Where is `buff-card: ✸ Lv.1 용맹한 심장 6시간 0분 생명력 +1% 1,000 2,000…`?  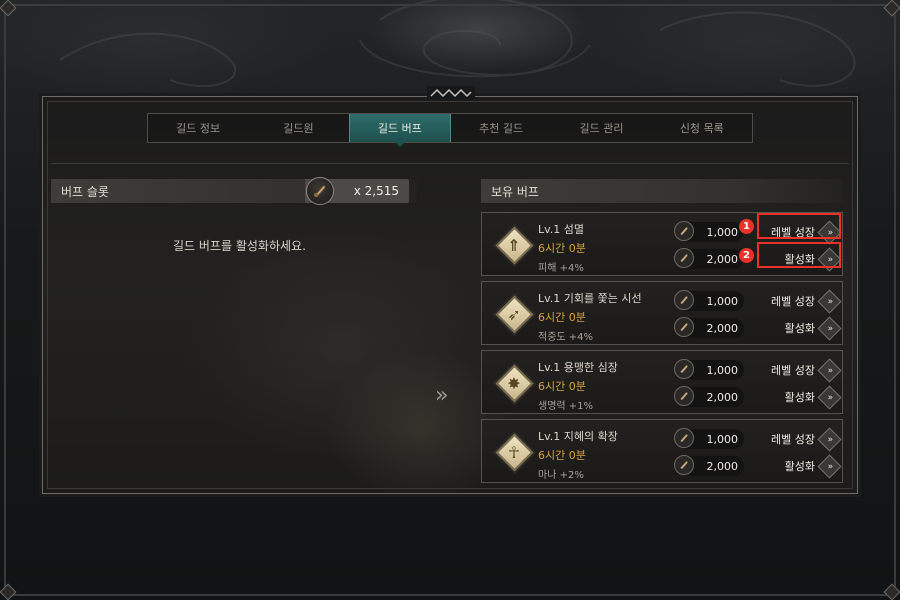 buff-card: ✸ Lv.1 용맹한 심장 6시간 0분 생명력 +1% 1,000 2,000… is located at coordinates (662, 382).